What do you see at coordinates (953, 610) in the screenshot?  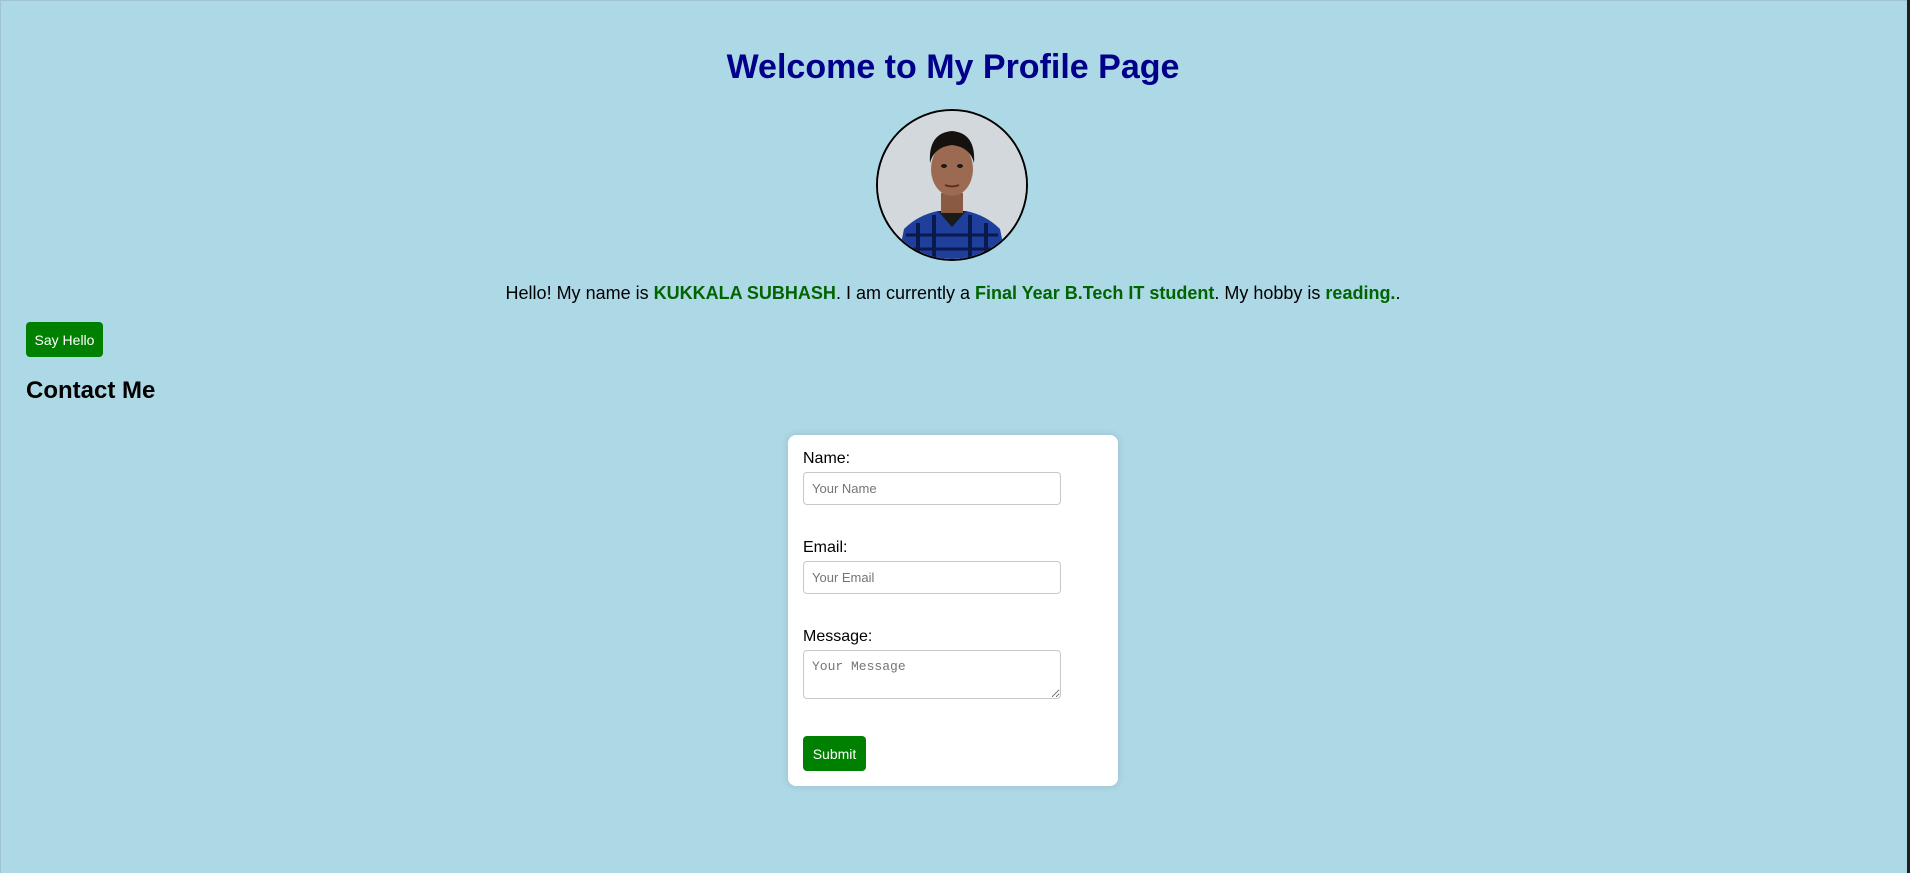 I see `contact-form: Name: Email: Message: Submit` at bounding box center [953, 610].